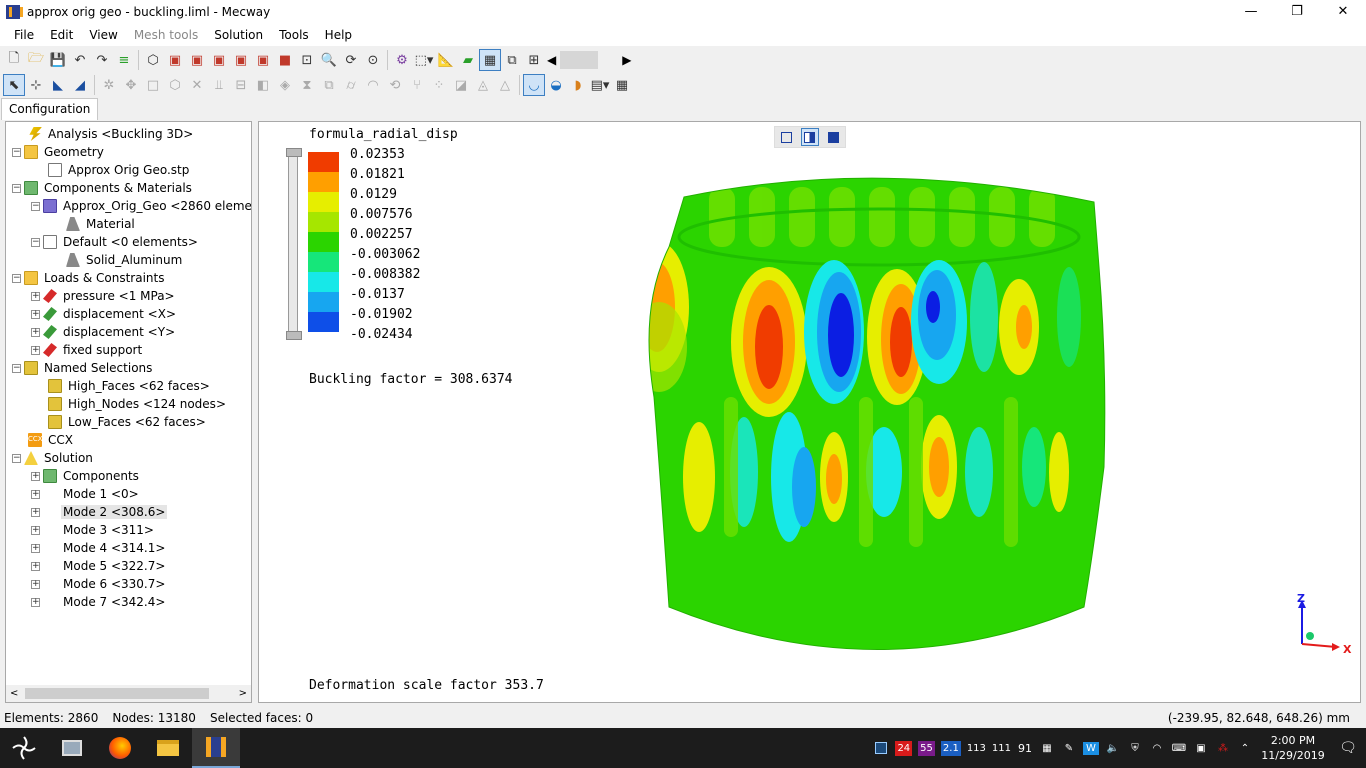  What do you see at coordinates (87, 350) in the screenshot?
I see `tree-item-fixed-support: + fixed support` at bounding box center [87, 350].